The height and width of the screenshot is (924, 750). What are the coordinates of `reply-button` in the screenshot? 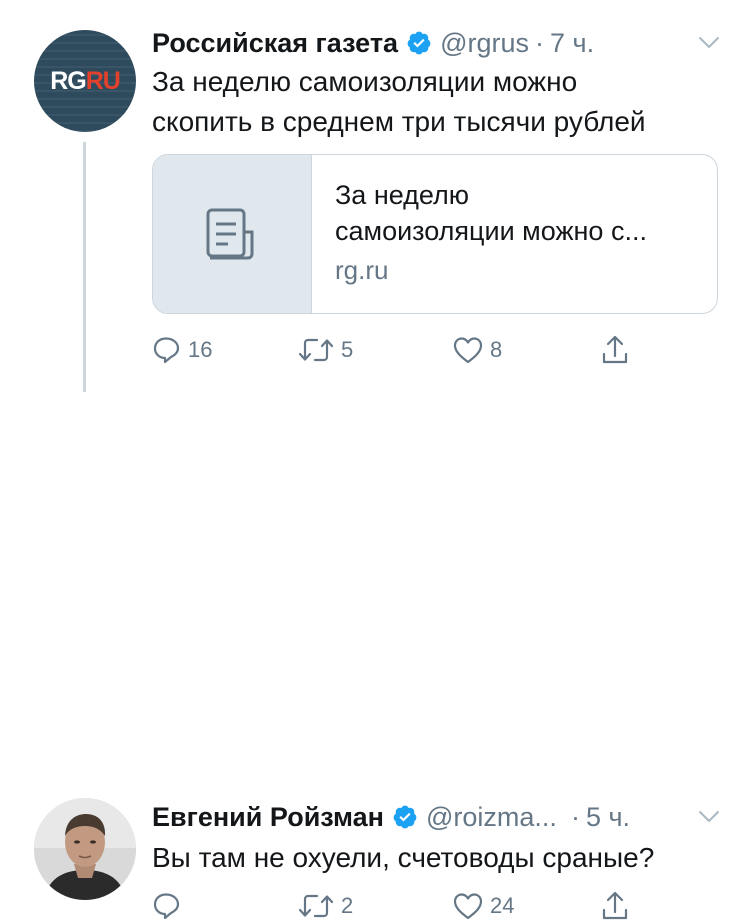 It's located at (170, 906).